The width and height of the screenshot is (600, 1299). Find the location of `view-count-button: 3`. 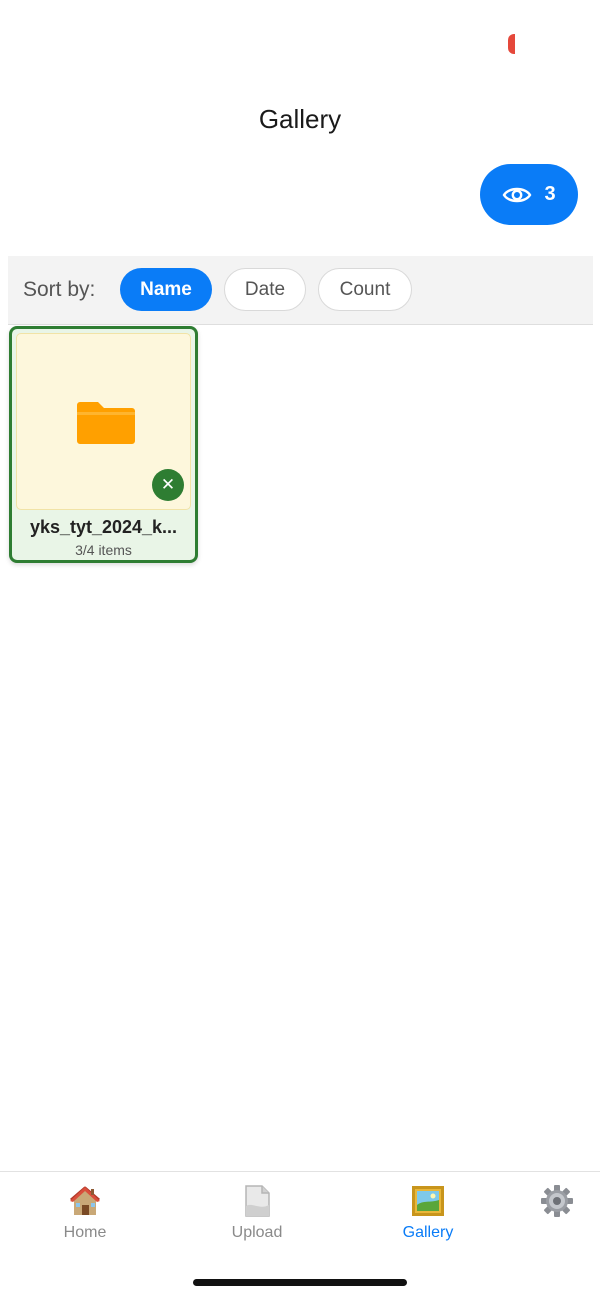

view-count-button: 3 is located at coordinates (529, 194).